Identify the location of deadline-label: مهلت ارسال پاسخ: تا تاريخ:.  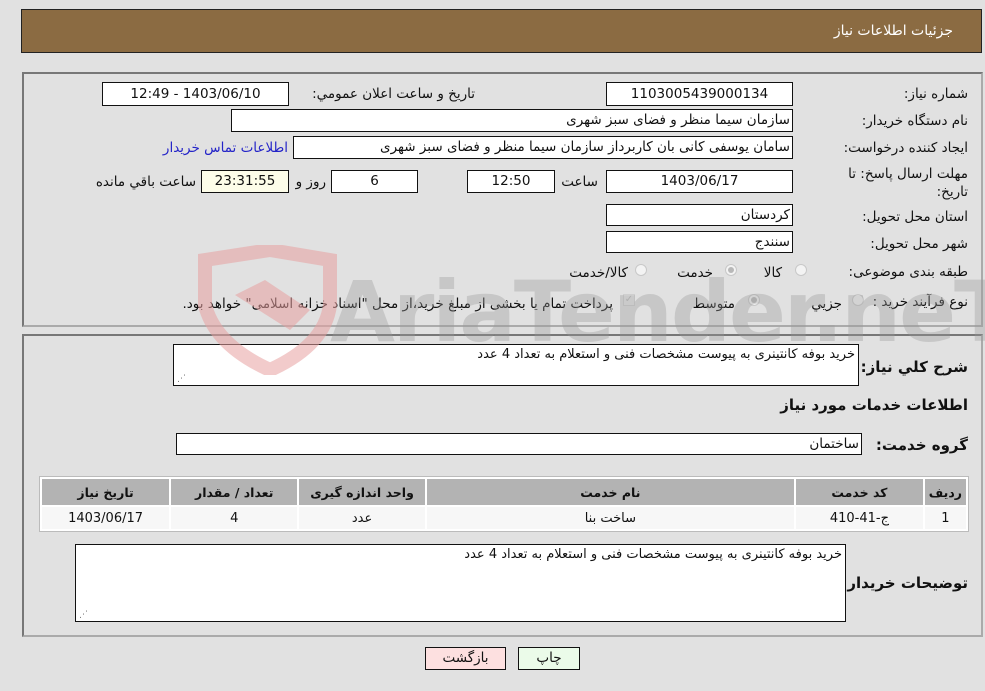
(908, 183).